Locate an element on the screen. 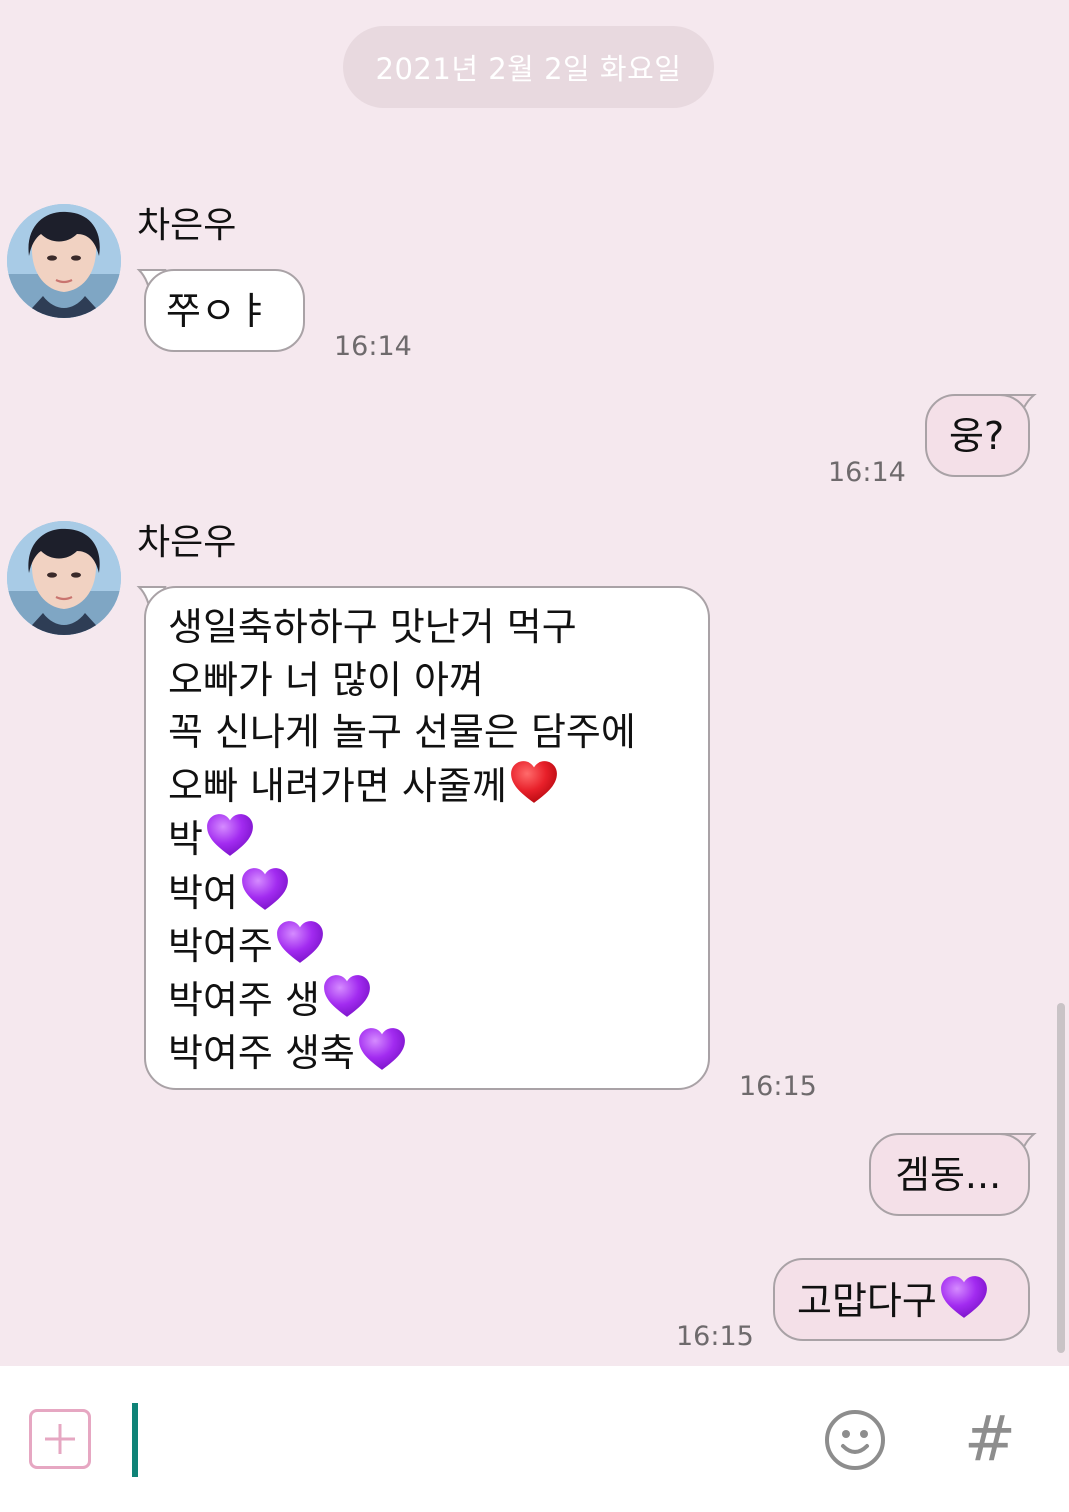  message-text: 박여주 생축 is located at coordinates (261, 1053).